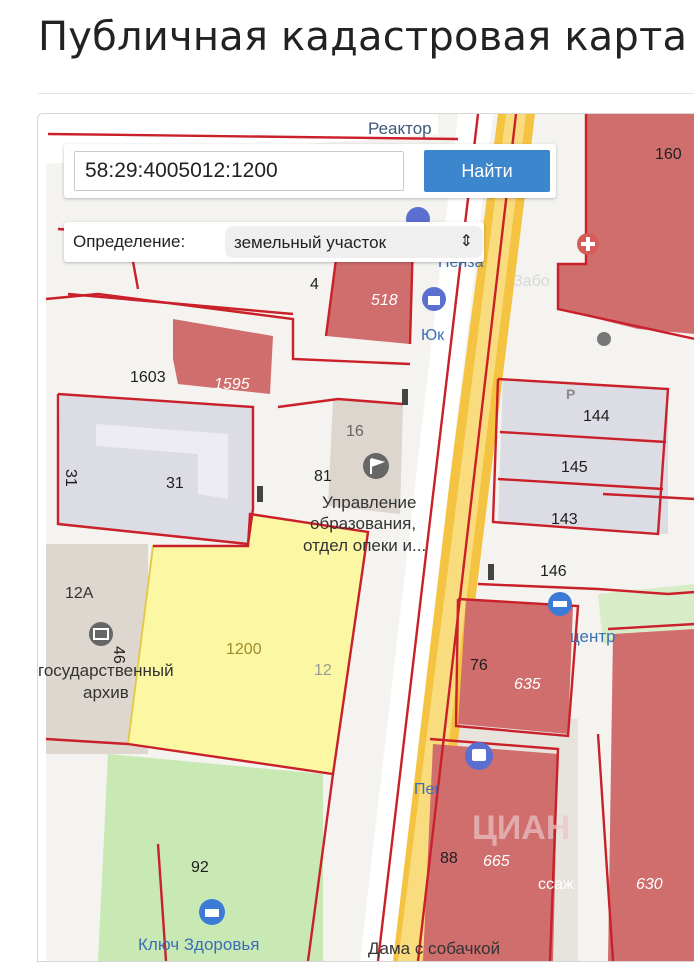 This screenshot has height=962, width=694. What do you see at coordinates (553, 571) in the screenshot?
I see `parcel-label: 146` at bounding box center [553, 571].